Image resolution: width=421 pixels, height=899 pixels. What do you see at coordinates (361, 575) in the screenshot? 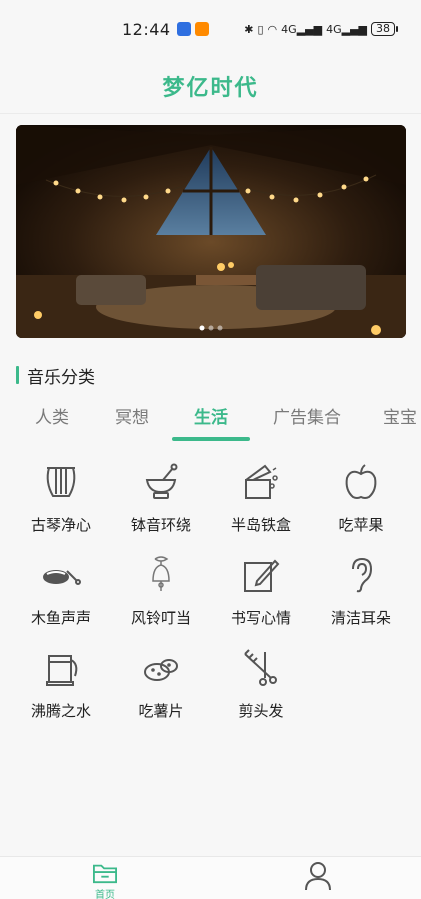
I see `ear-icon` at bounding box center [361, 575].